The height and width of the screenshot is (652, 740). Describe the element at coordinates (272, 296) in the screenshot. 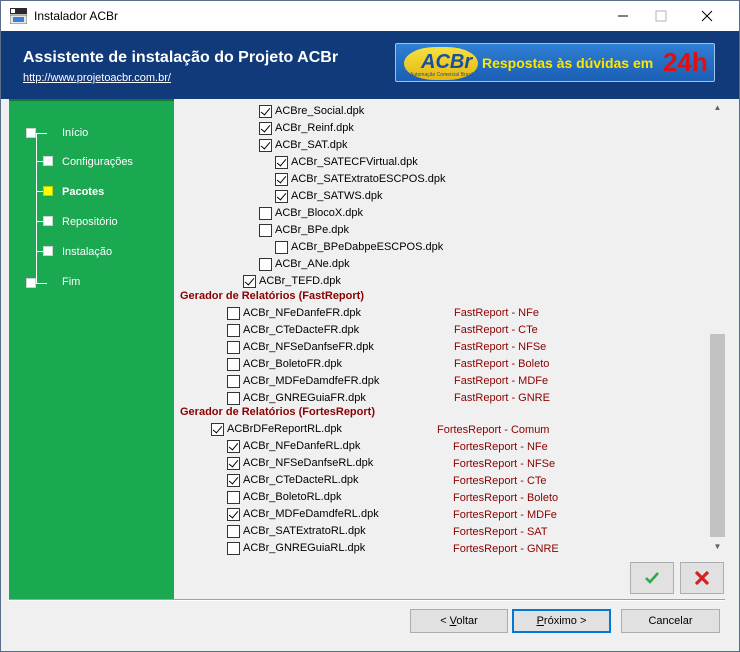

I see `group-heading-fastreport: Gerador de Relatórios (FastReport)` at that location.